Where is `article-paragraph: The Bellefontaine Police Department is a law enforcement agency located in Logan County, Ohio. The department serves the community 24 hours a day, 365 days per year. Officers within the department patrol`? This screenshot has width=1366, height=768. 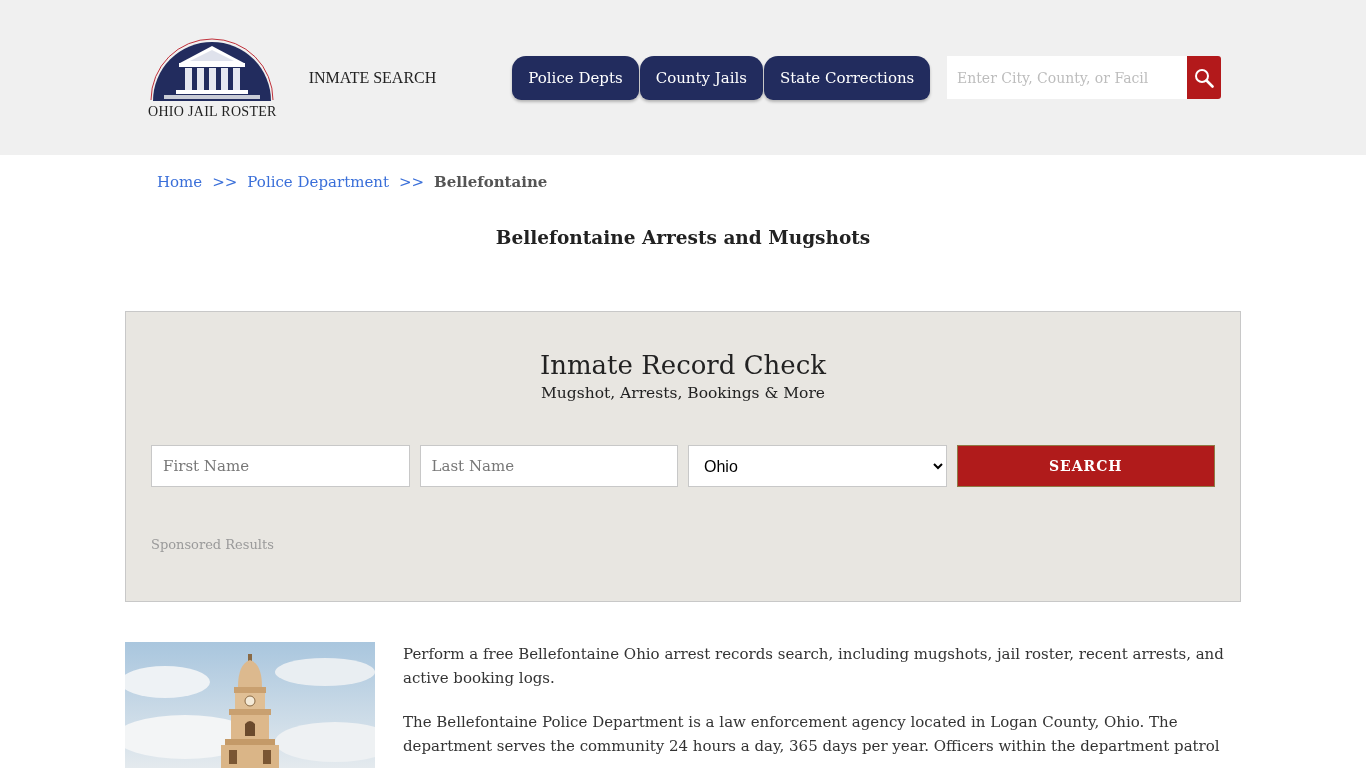 article-paragraph: The Bellefontaine Police Department is a law enforcement agency located in Logan County, Ohio. The department serves the community 24 hours a day, 365 days per year. Officers within the department patrol is located at coordinates (812, 734).